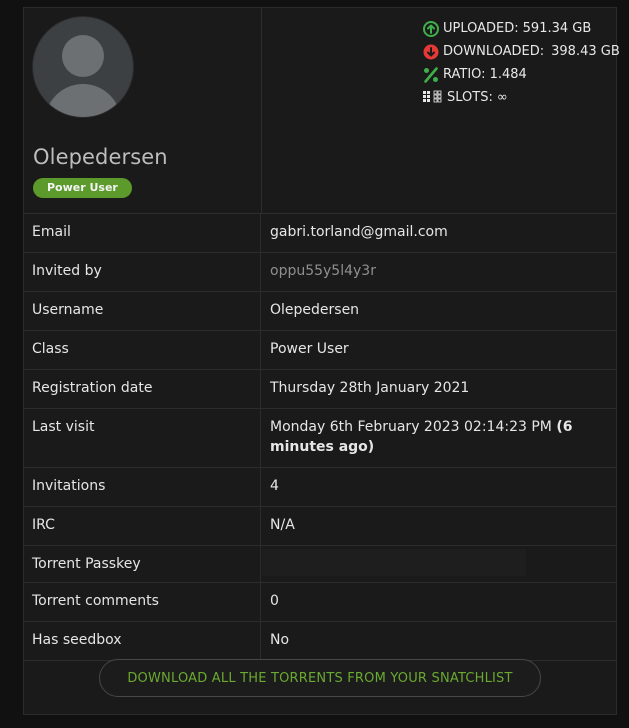  What do you see at coordinates (142, 487) in the screenshot?
I see `invitations-label: Invitations` at bounding box center [142, 487].